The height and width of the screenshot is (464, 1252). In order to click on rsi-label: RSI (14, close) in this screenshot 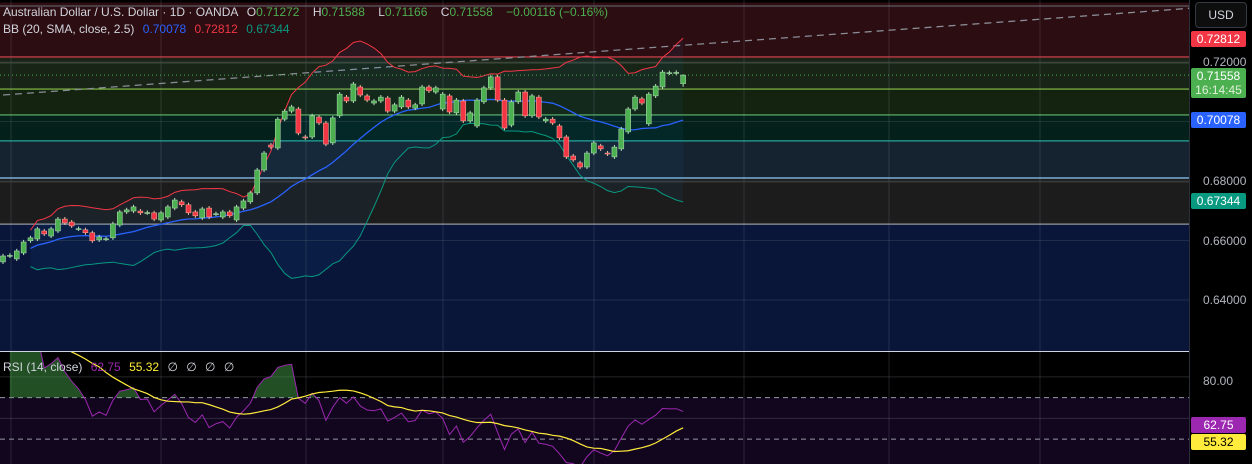, I will do `click(43, 367)`.